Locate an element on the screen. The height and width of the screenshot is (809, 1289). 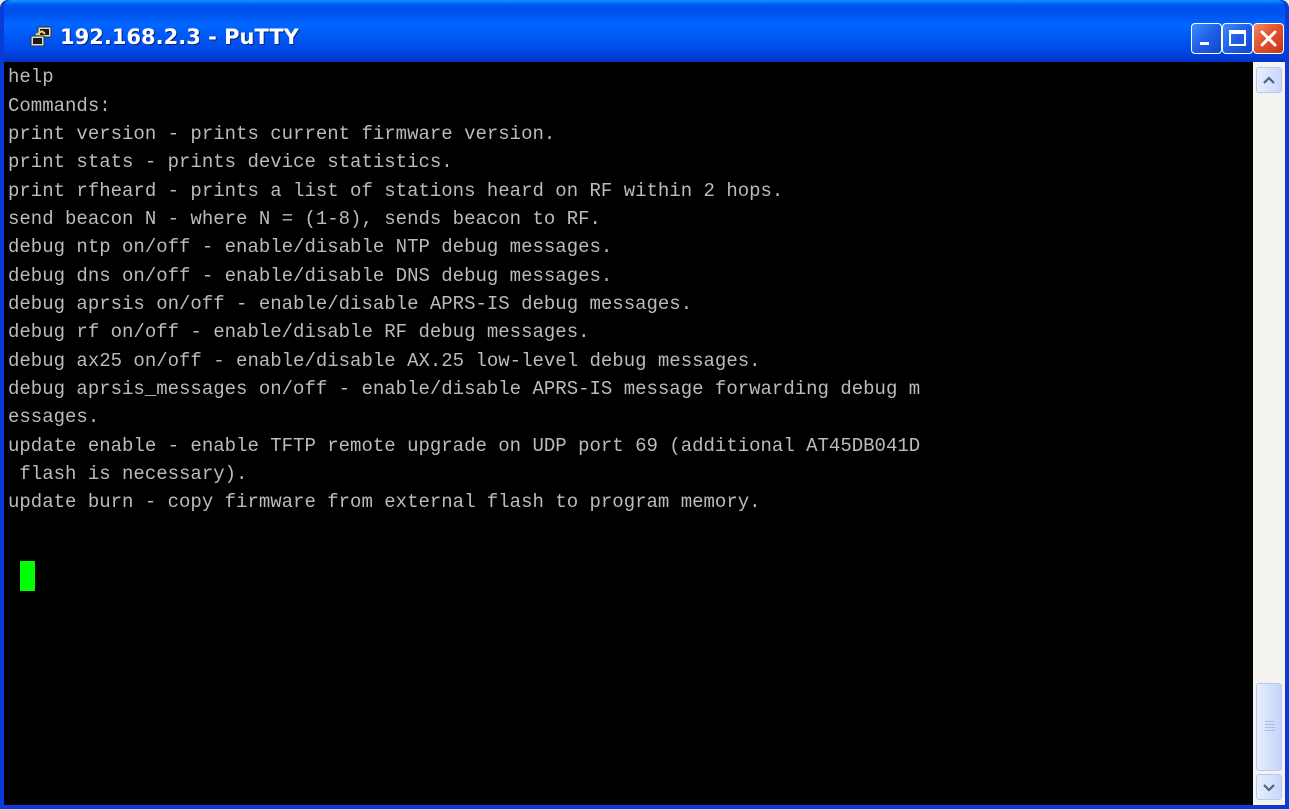
title-bar: 192.168.2.3 - PuTTY is located at coordinates (644, 31).